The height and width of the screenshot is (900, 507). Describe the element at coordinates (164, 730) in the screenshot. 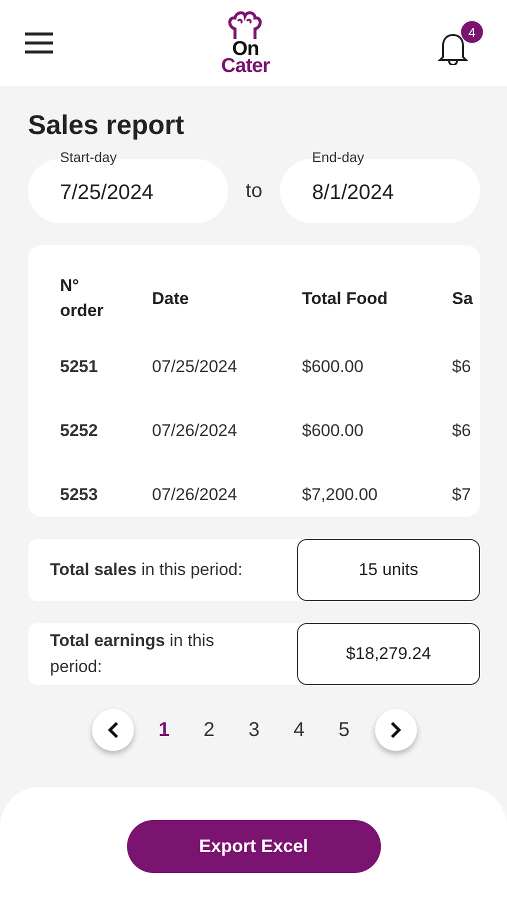

I see `page-number: 1` at that location.